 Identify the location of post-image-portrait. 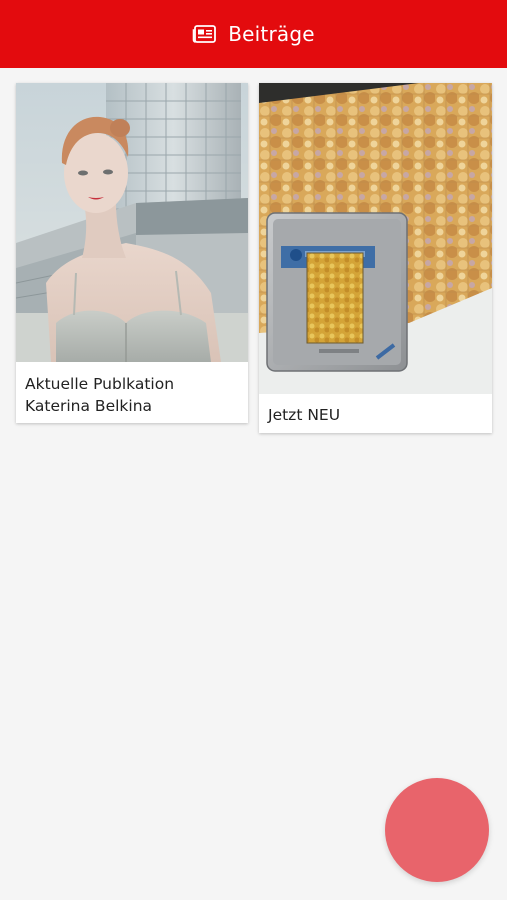
(132, 222).